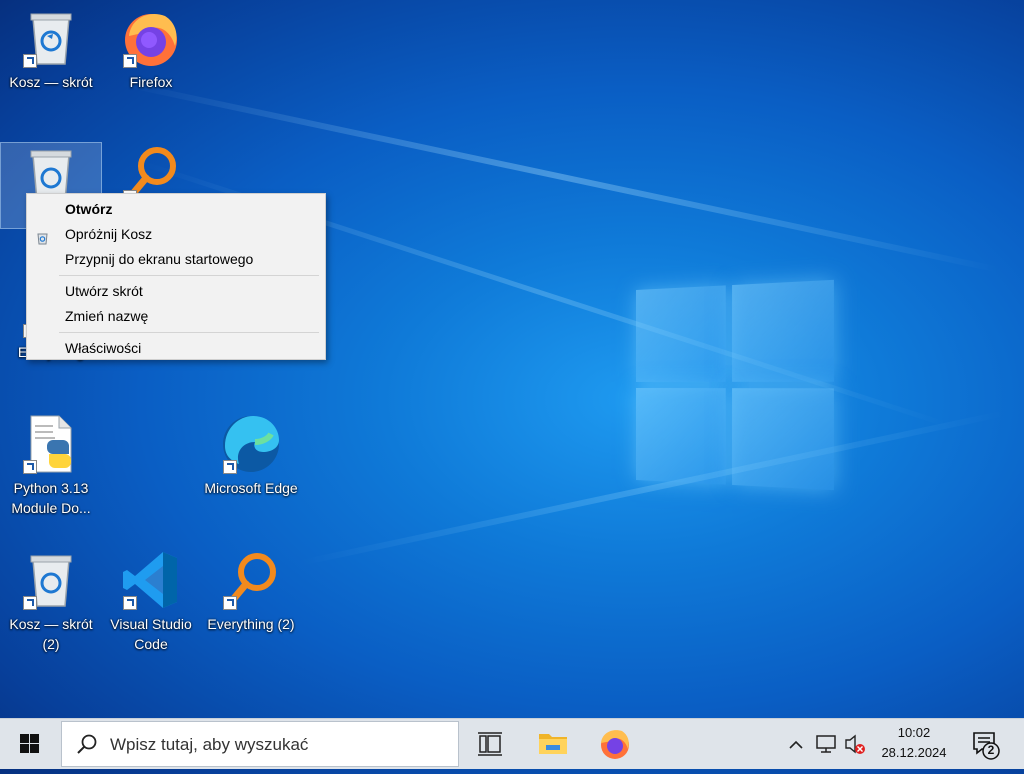  I want to click on desktop-icon-recycle-bin-shortcut: Kosz — skrót, so click(51, 49).